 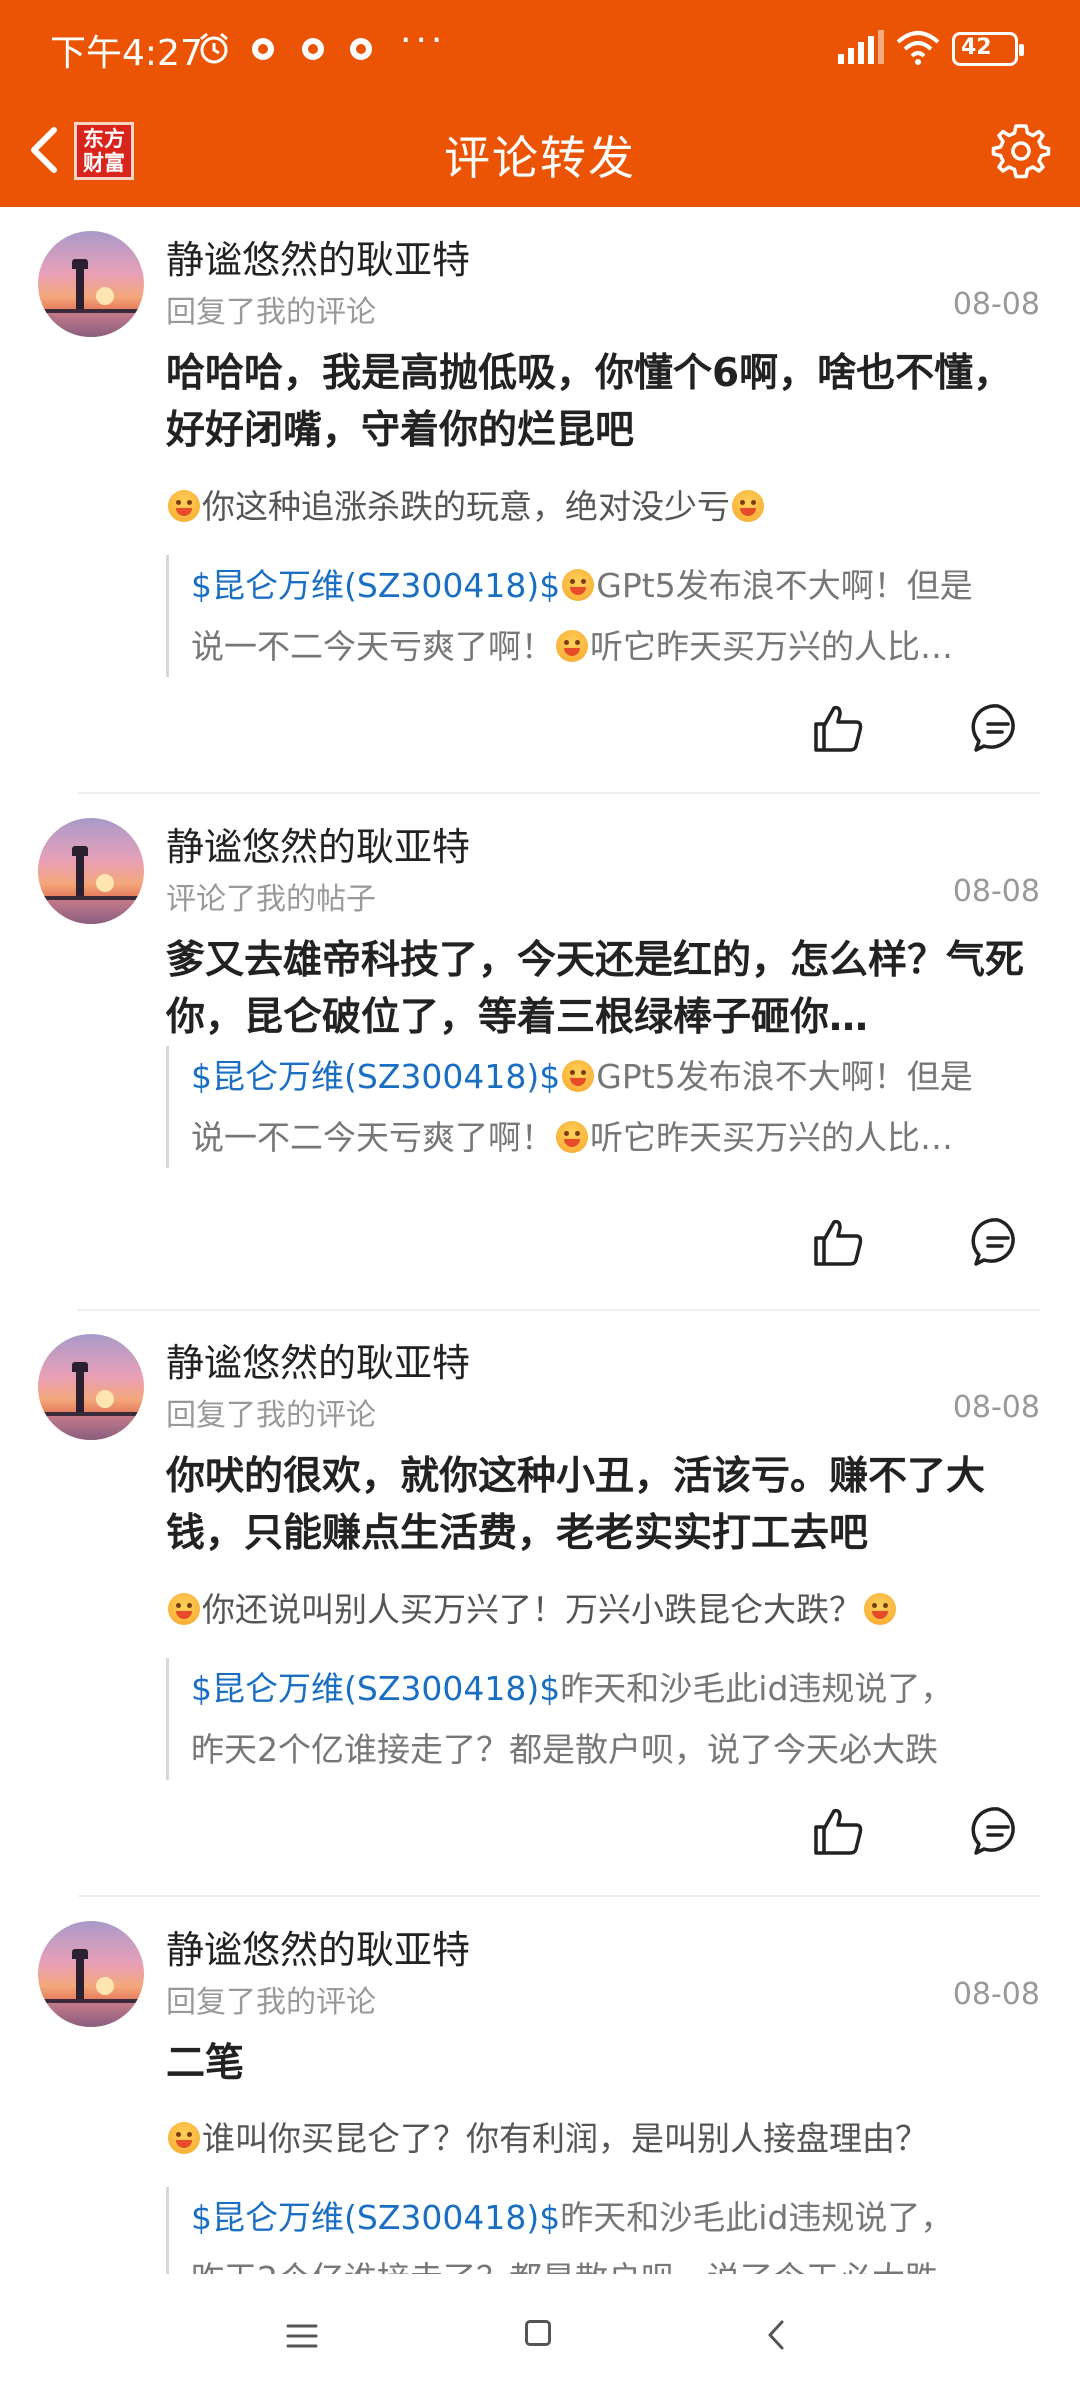 I want to click on battery-icon: 42, so click(x=988, y=49).